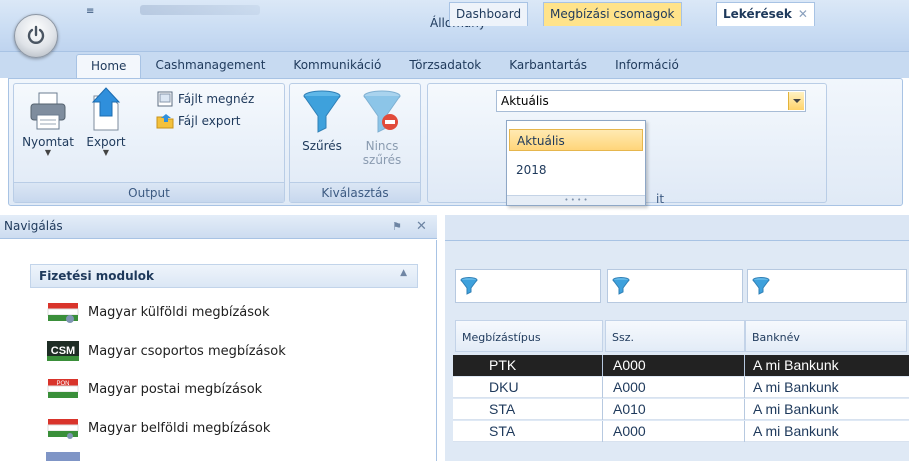  Describe the element at coordinates (397, 226) in the screenshot. I see `pin-icon: ⚑` at that location.